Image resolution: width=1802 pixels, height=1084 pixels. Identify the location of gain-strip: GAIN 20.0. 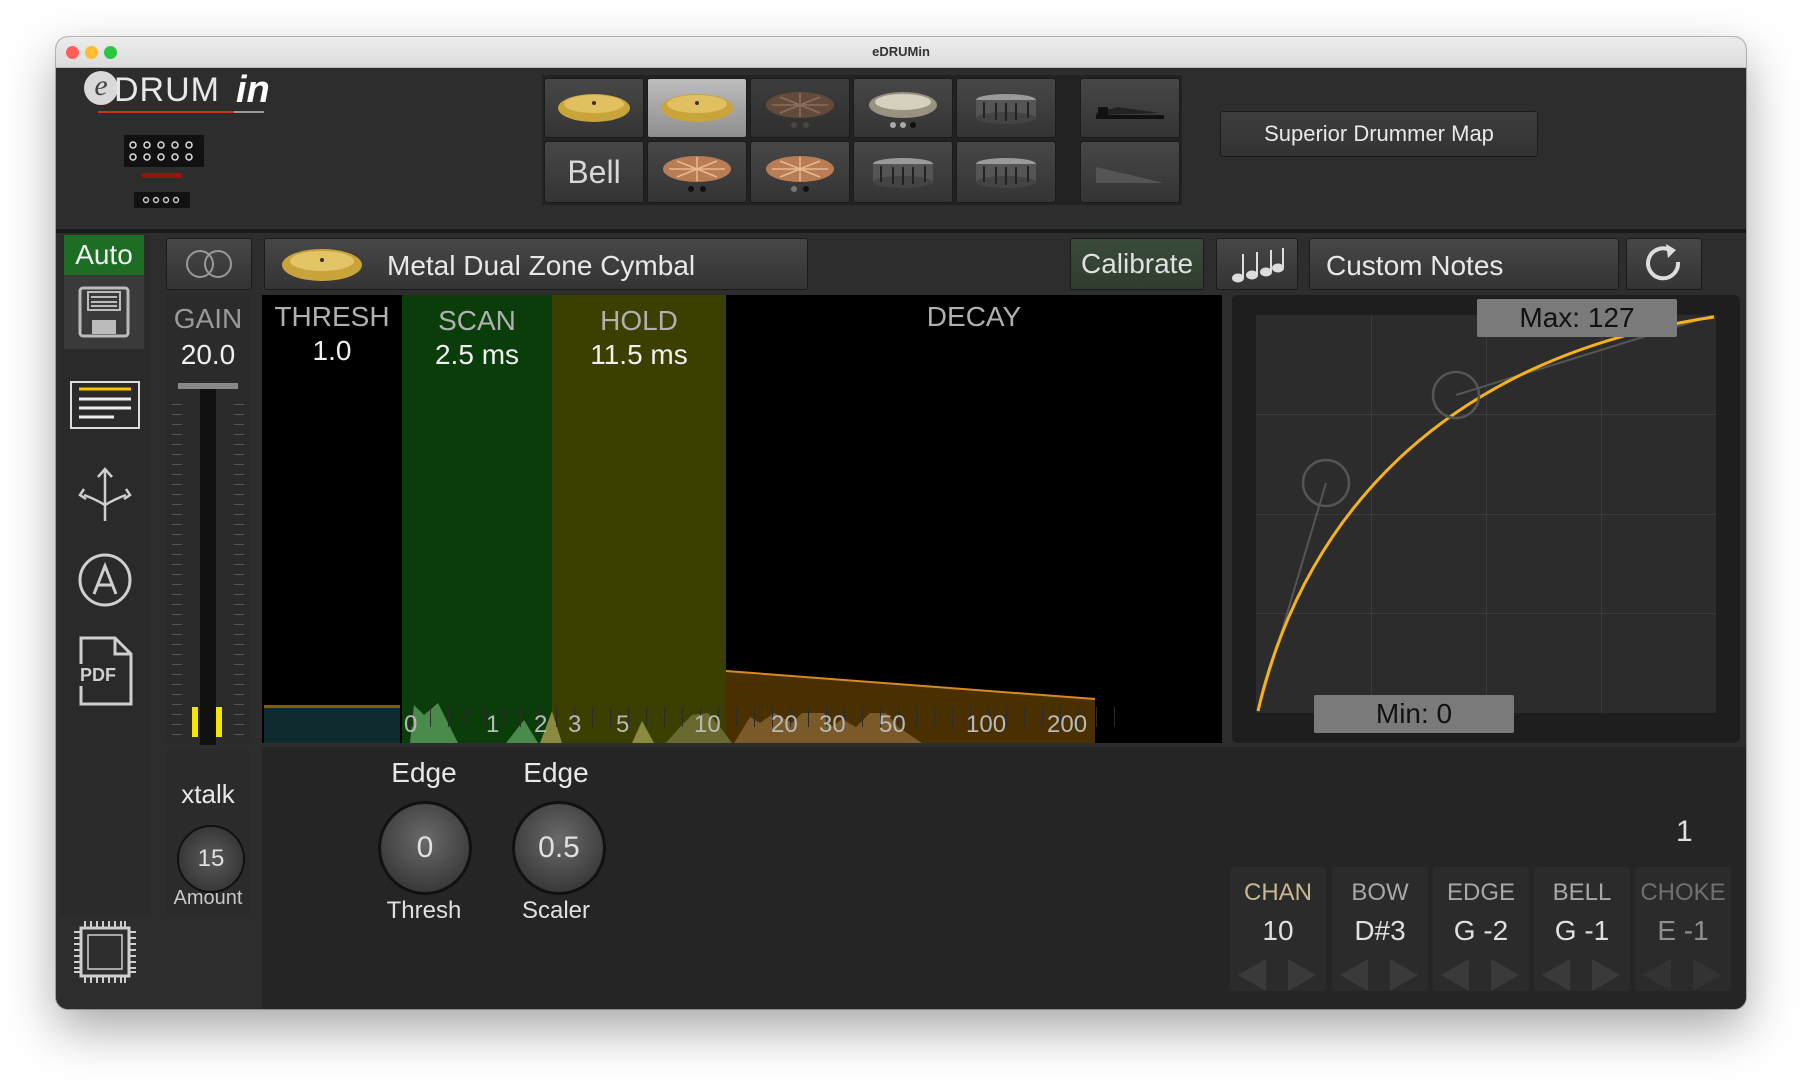
(208, 520).